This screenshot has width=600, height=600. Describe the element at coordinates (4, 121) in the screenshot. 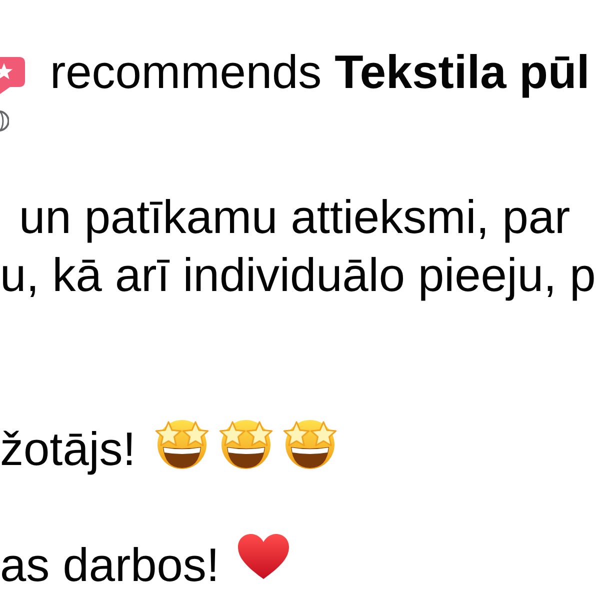

I see `globe-icon` at that location.